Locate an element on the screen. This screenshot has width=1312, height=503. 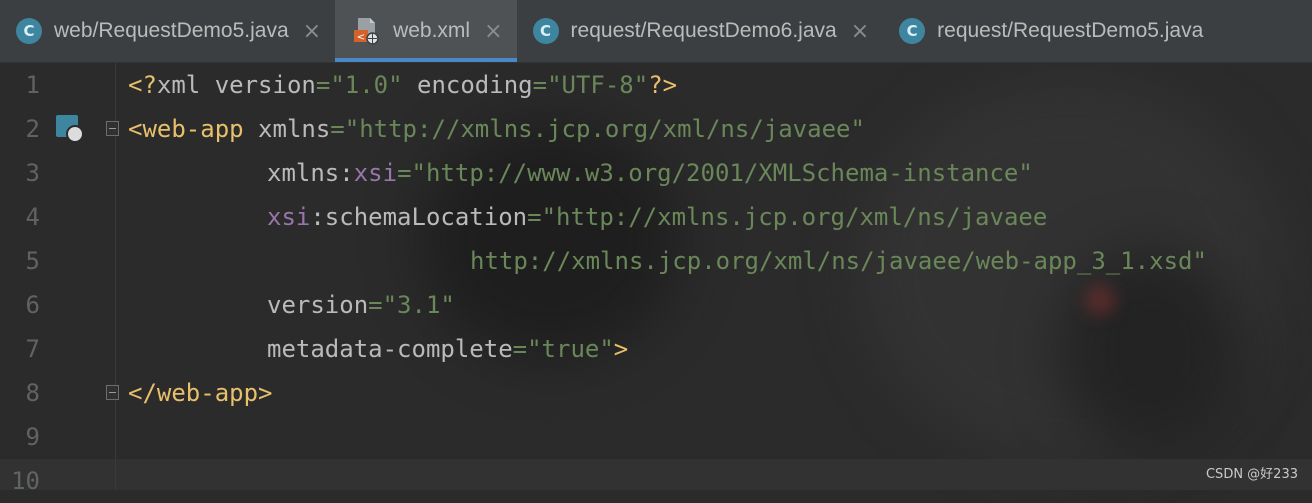
tab-request-requestdemo6: C request/RequestDemo6.java × is located at coordinates (700, 31).